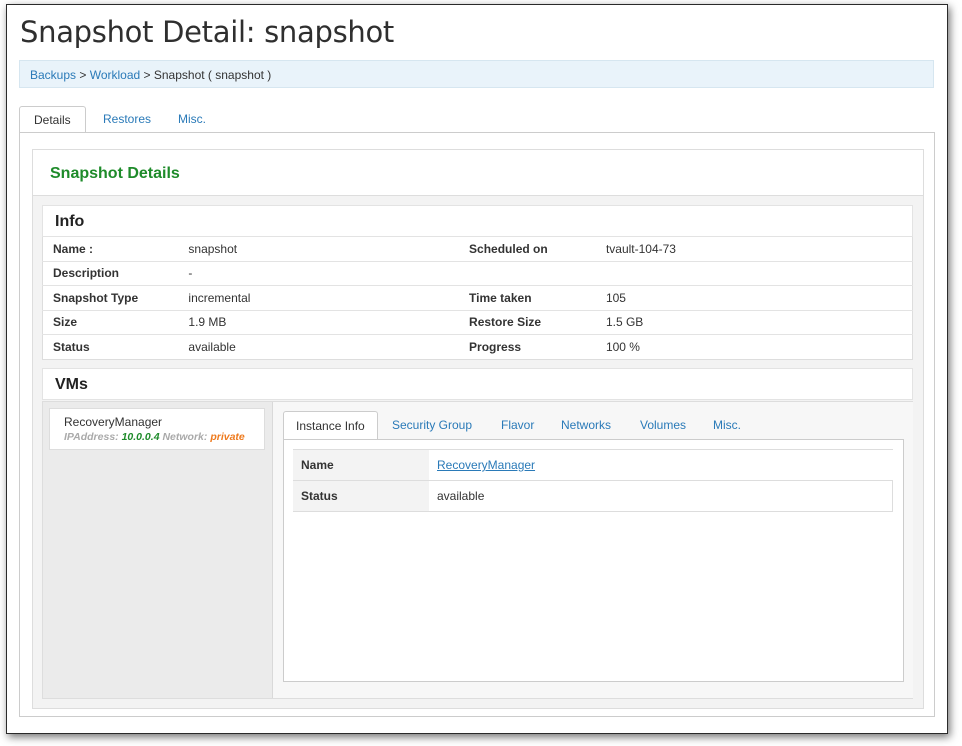 This screenshot has height=746, width=962. I want to click on vms-section-header: VMs, so click(477, 384).